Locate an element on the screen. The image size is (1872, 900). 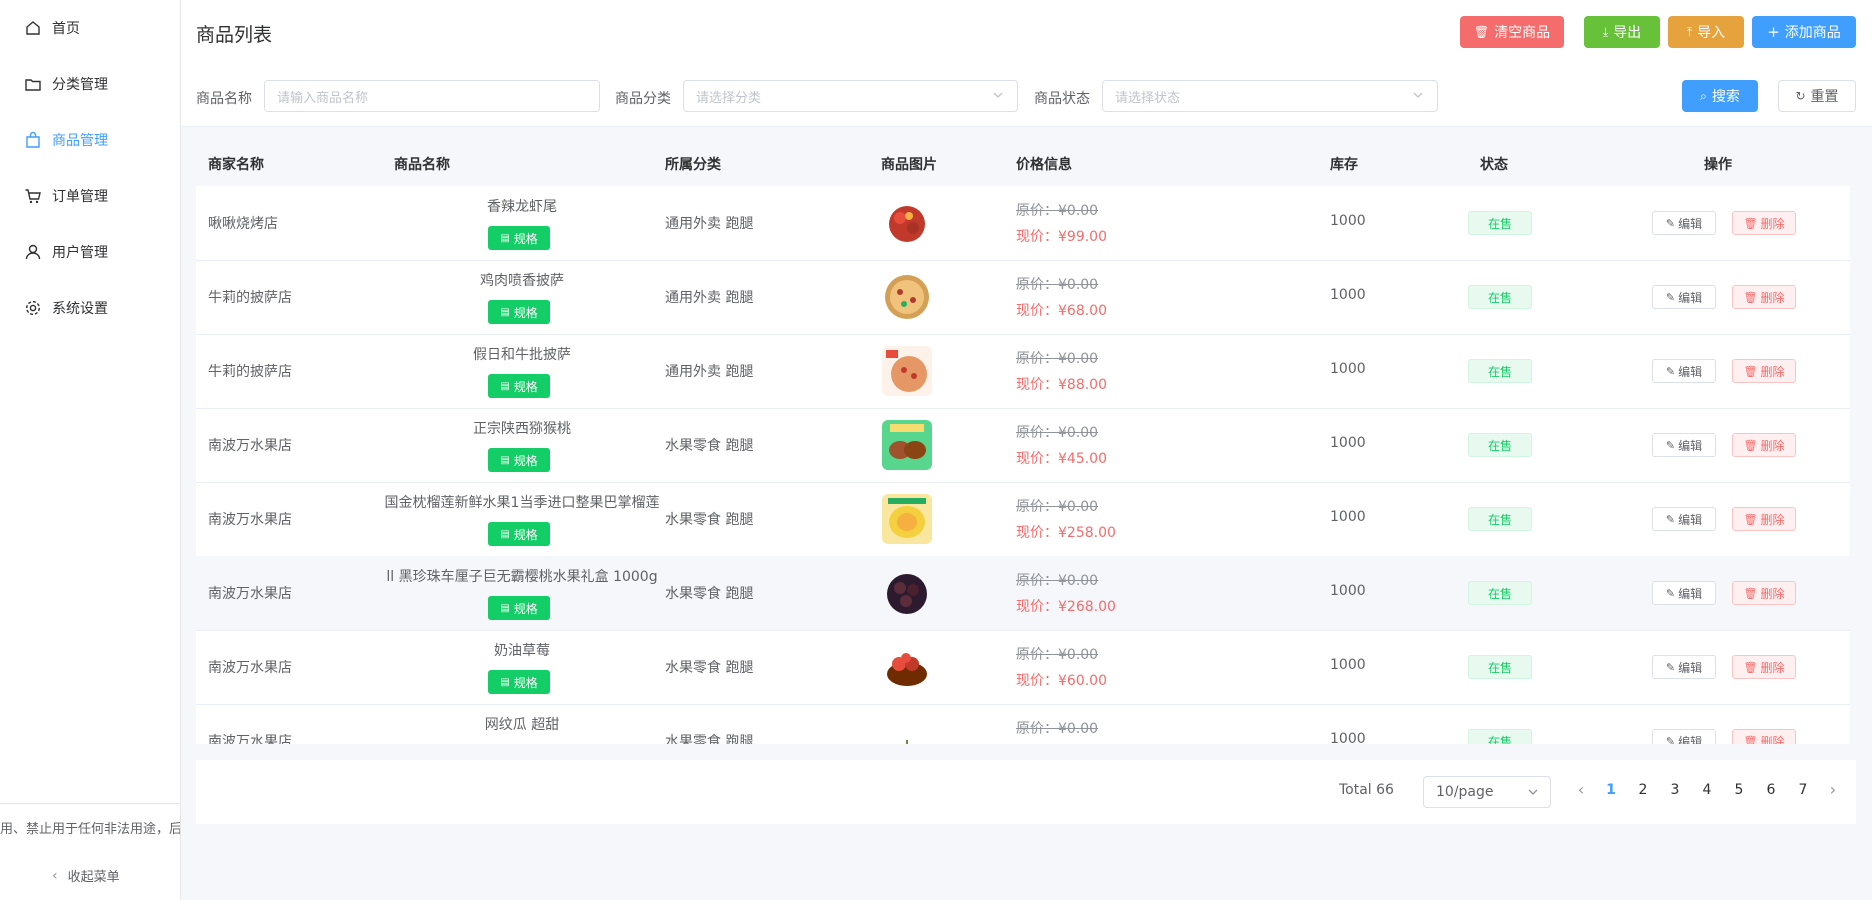
page-number: 6 is located at coordinates (1771, 790).